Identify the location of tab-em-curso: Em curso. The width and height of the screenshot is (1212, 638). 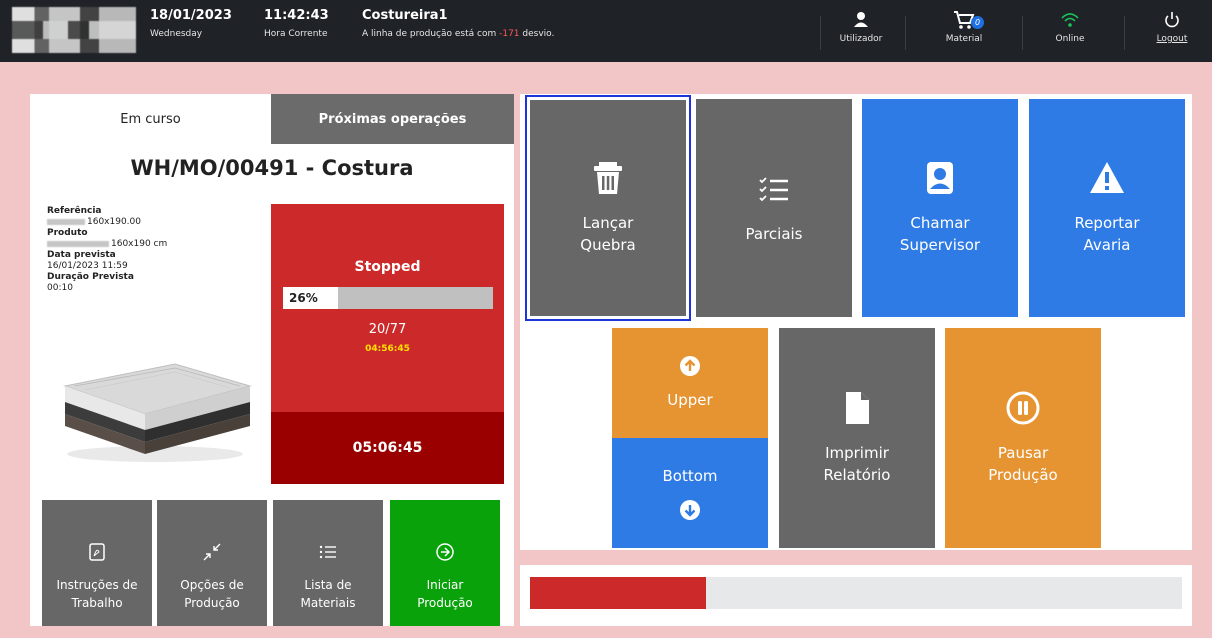
(150, 119).